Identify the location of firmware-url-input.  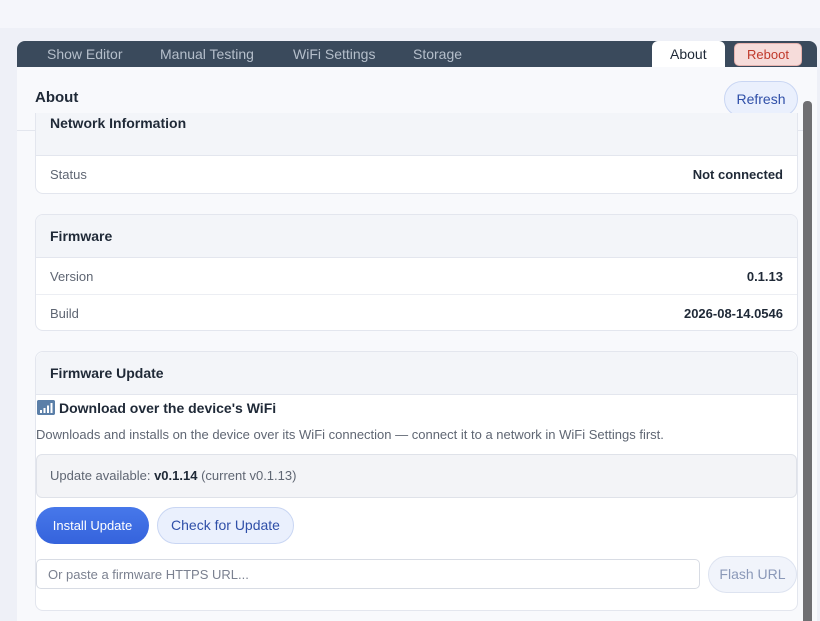
(368, 574).